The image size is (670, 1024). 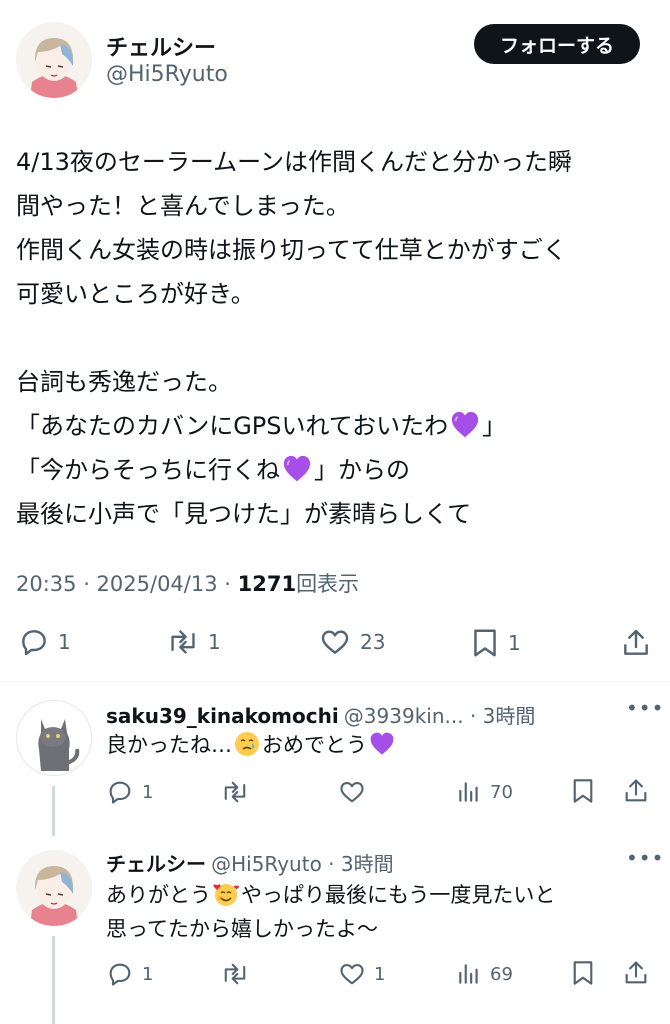 What do you see at coordinates (247, 744) in the screenshot?
I see `crying-face-emoji` at bounding box center [247, 744].